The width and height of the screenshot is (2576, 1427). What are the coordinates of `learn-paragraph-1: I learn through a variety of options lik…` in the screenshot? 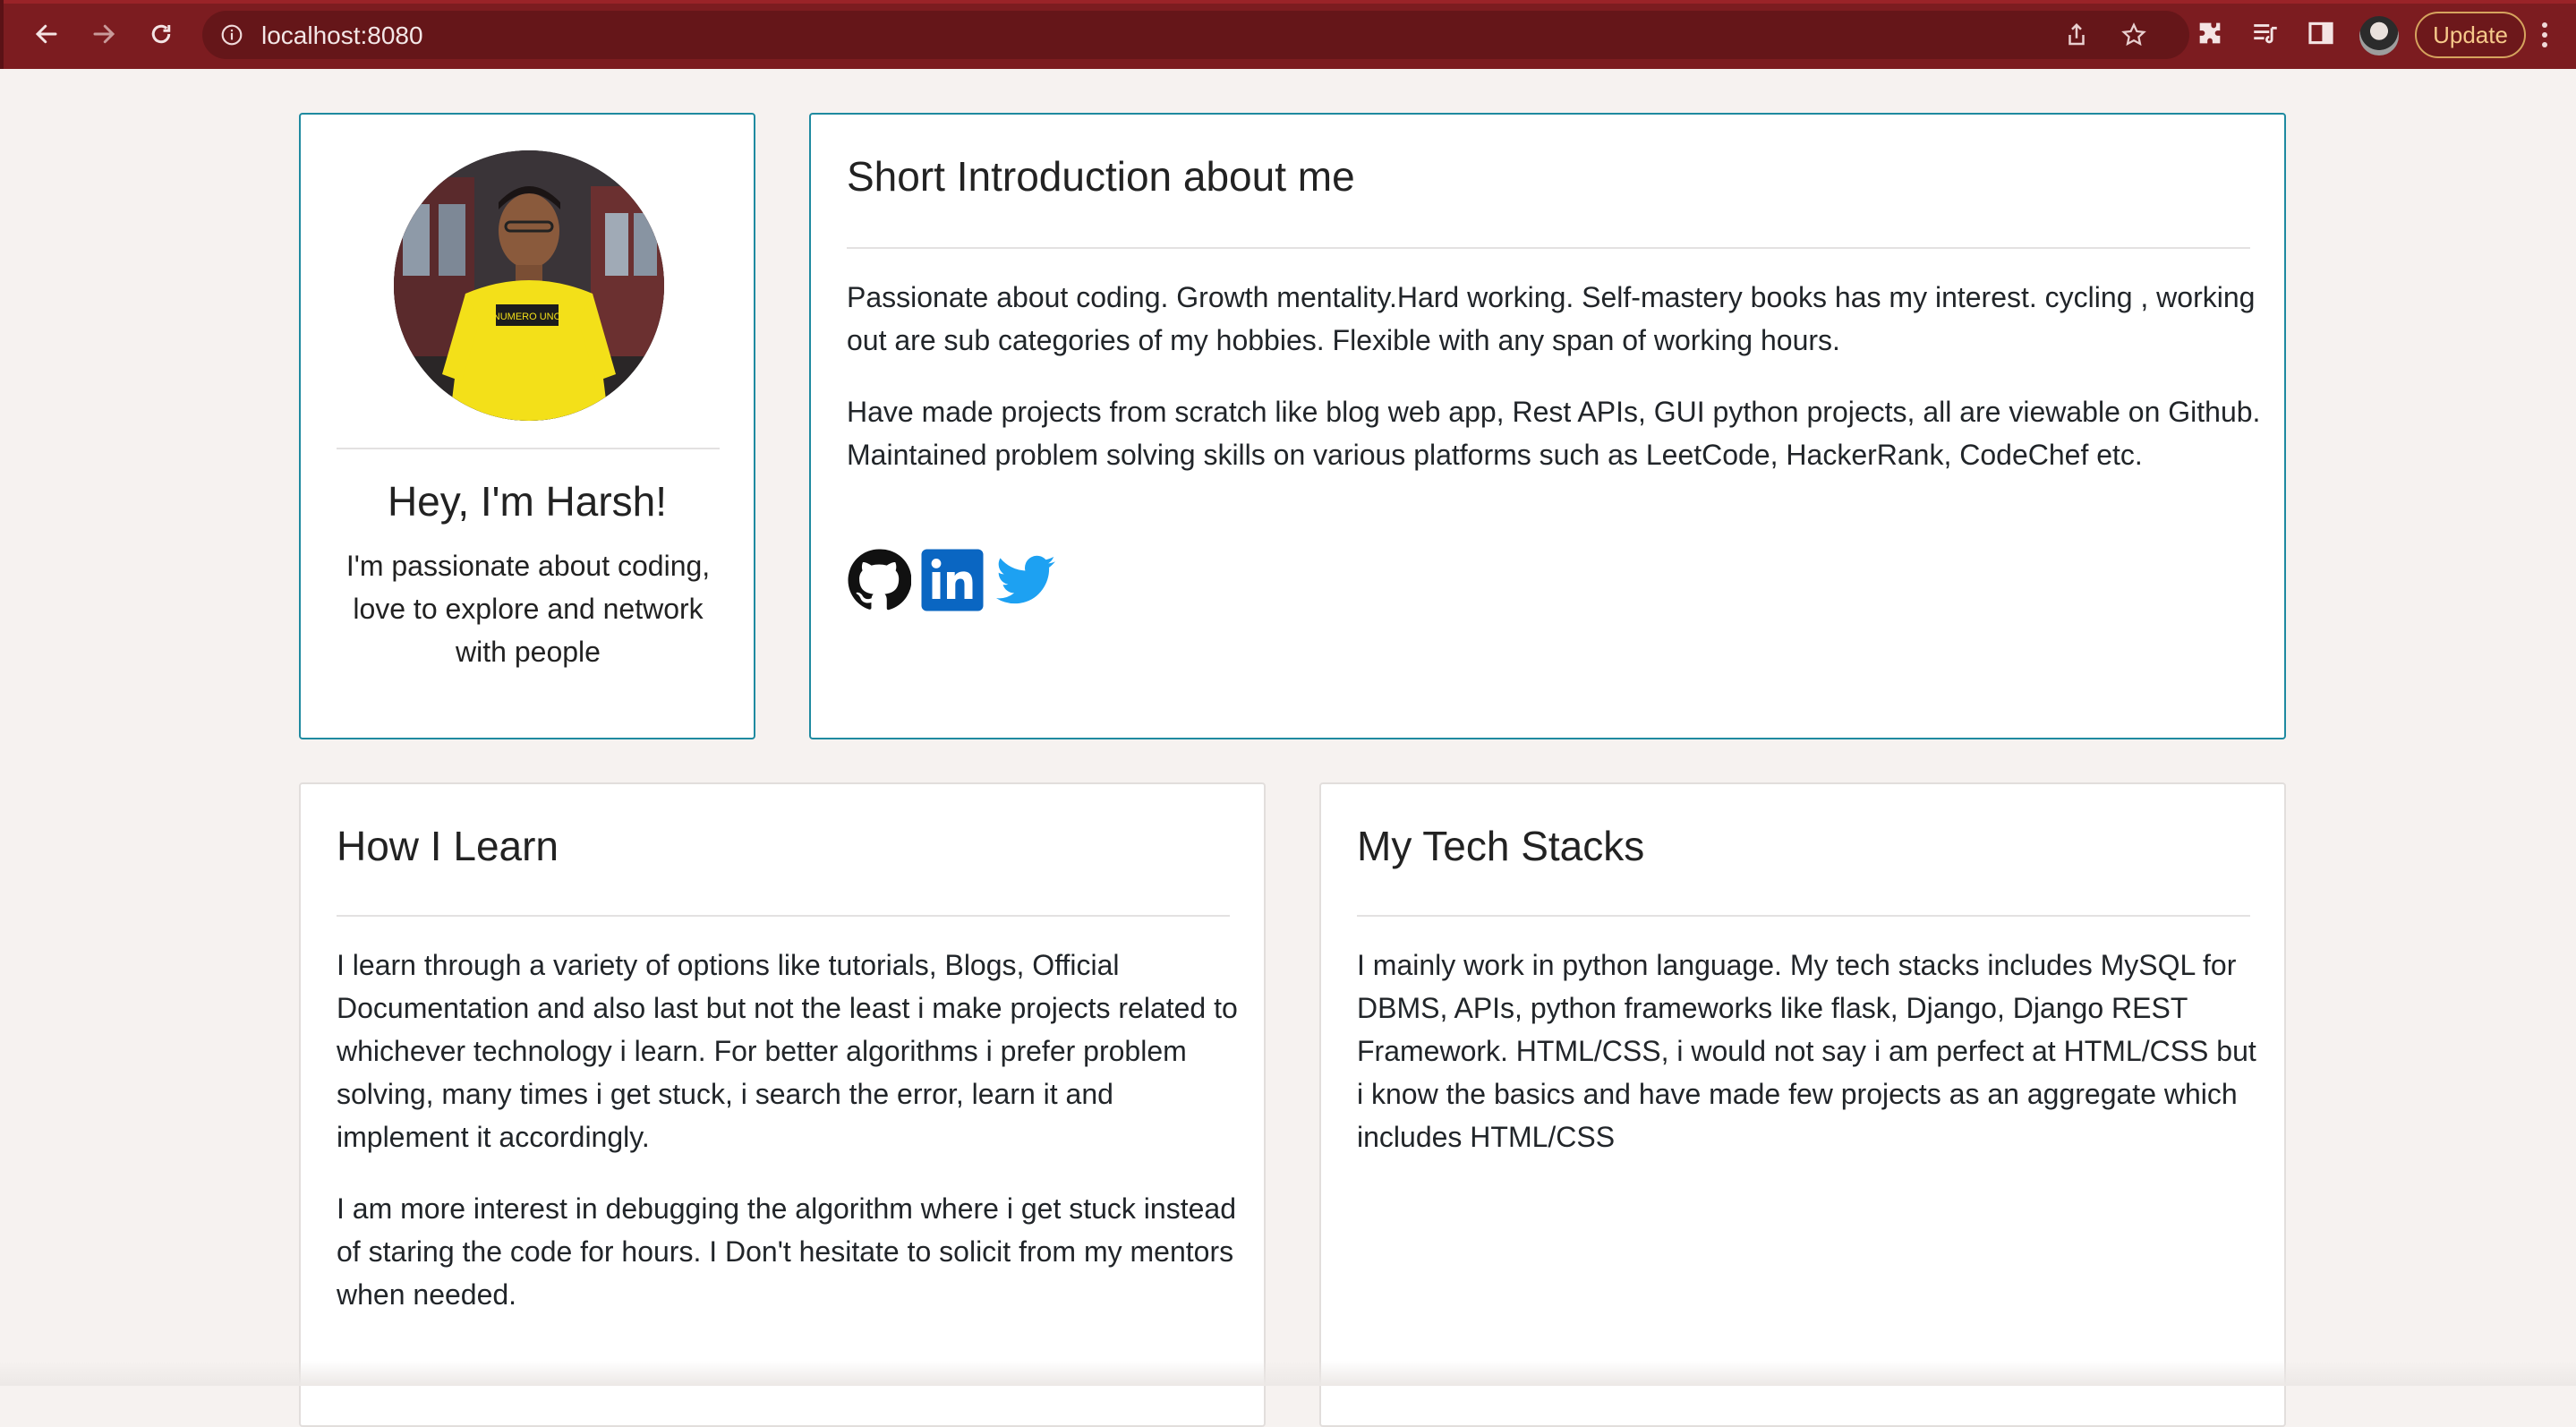 It's located at (787, 1051).